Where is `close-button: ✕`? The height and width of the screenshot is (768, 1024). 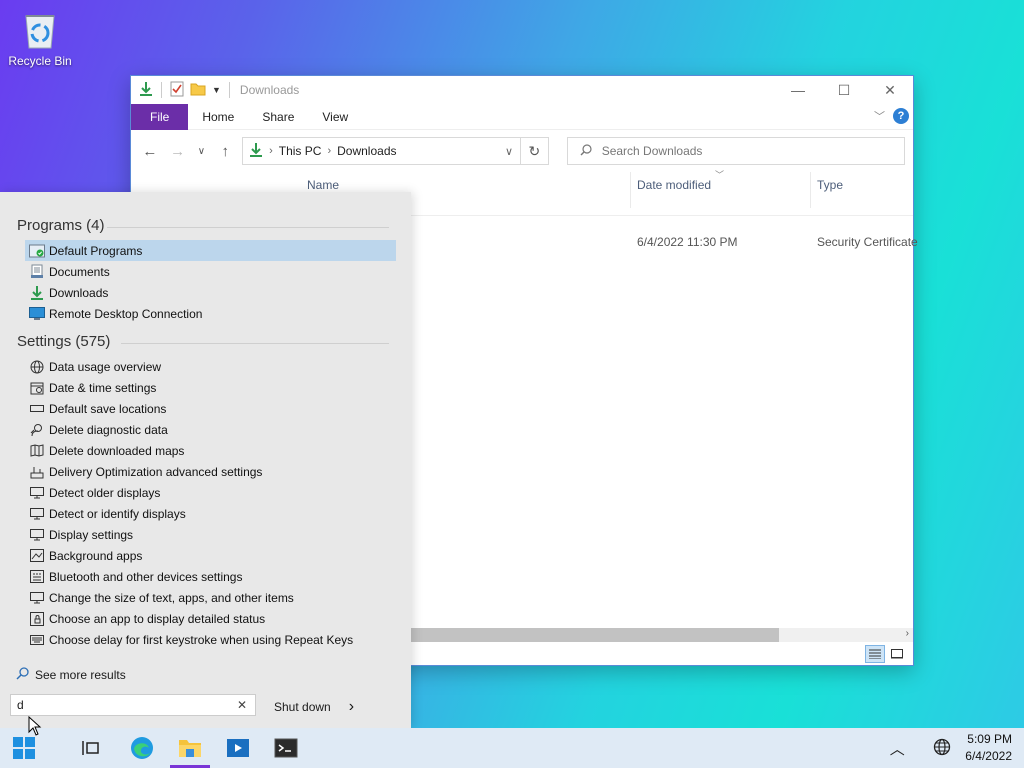
close-button: ✕ is located at coordinates (890, 90).